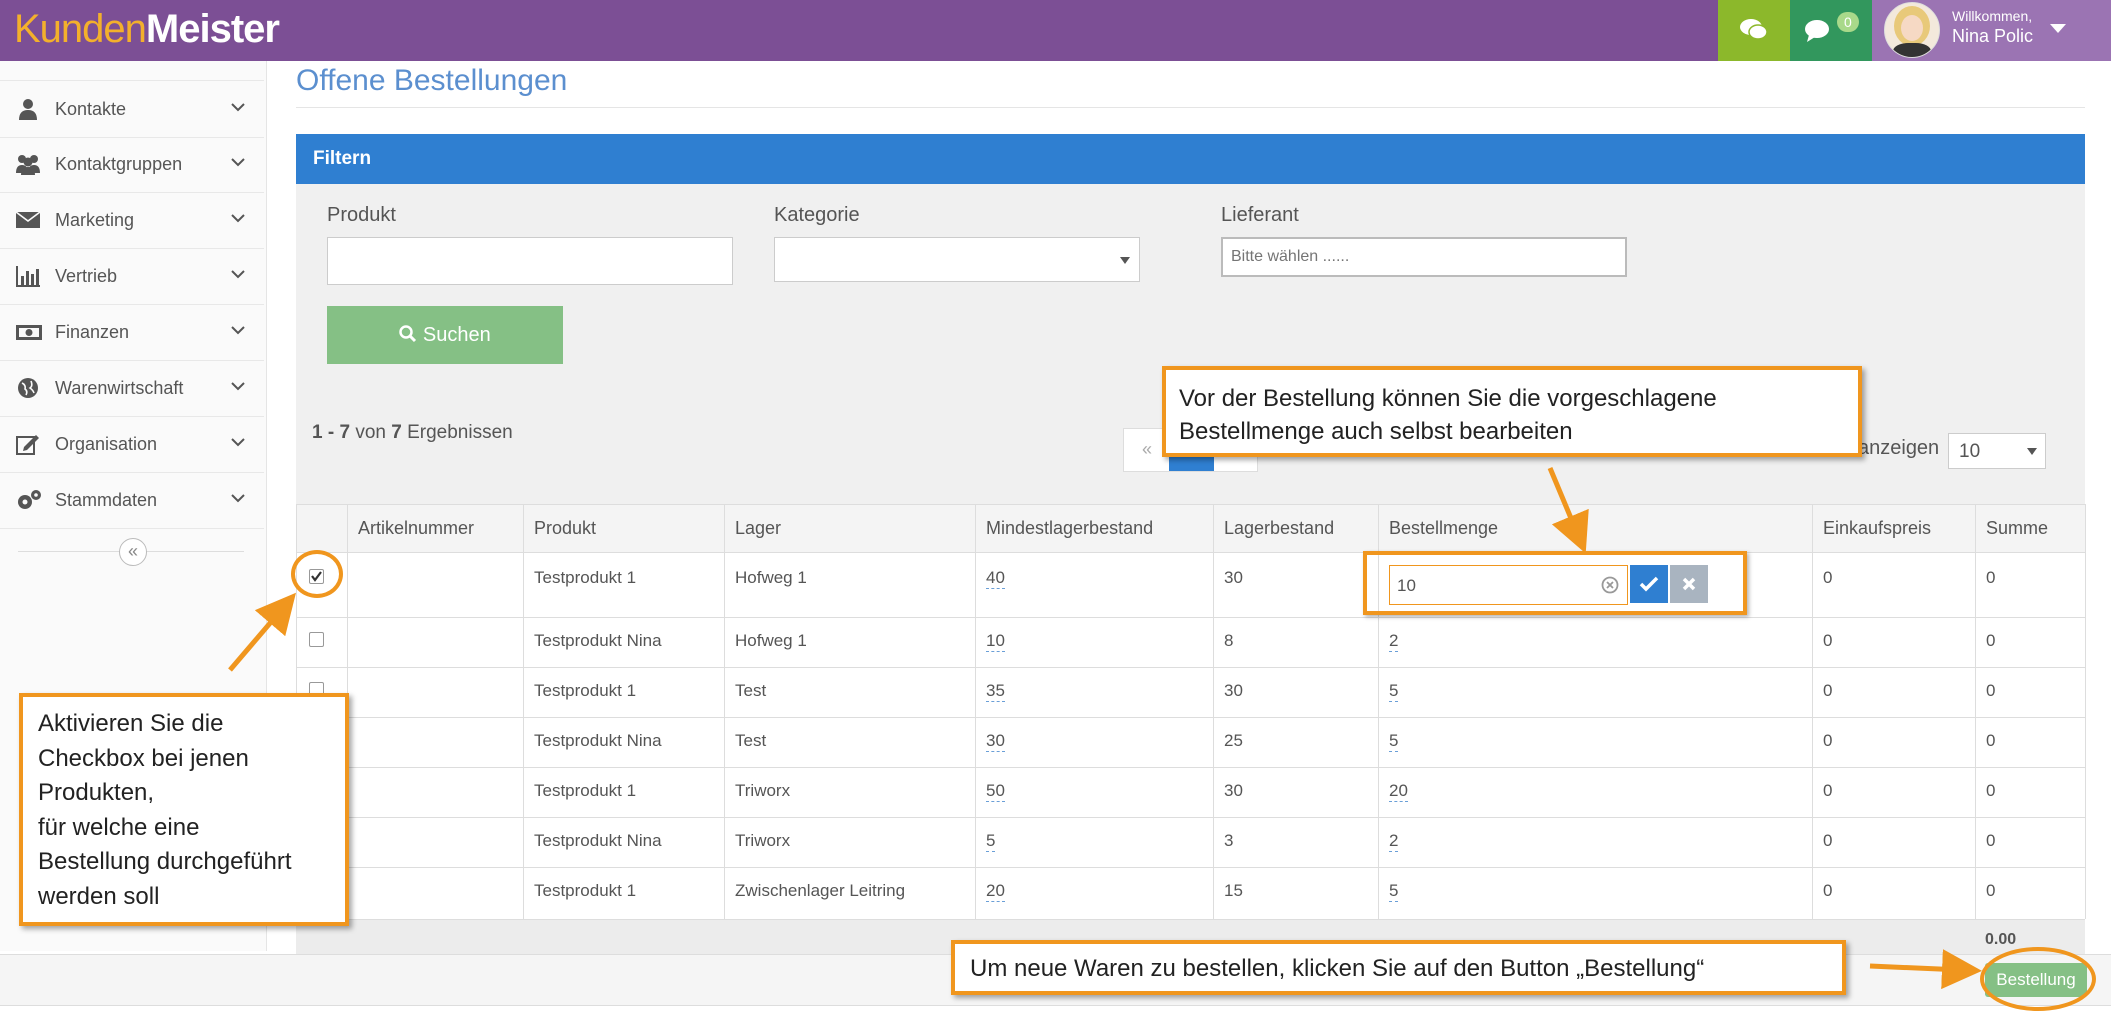  Describe the element at coordinates (1568, 510) in the screenshot. I see `arrow-to-quantity` at that location.